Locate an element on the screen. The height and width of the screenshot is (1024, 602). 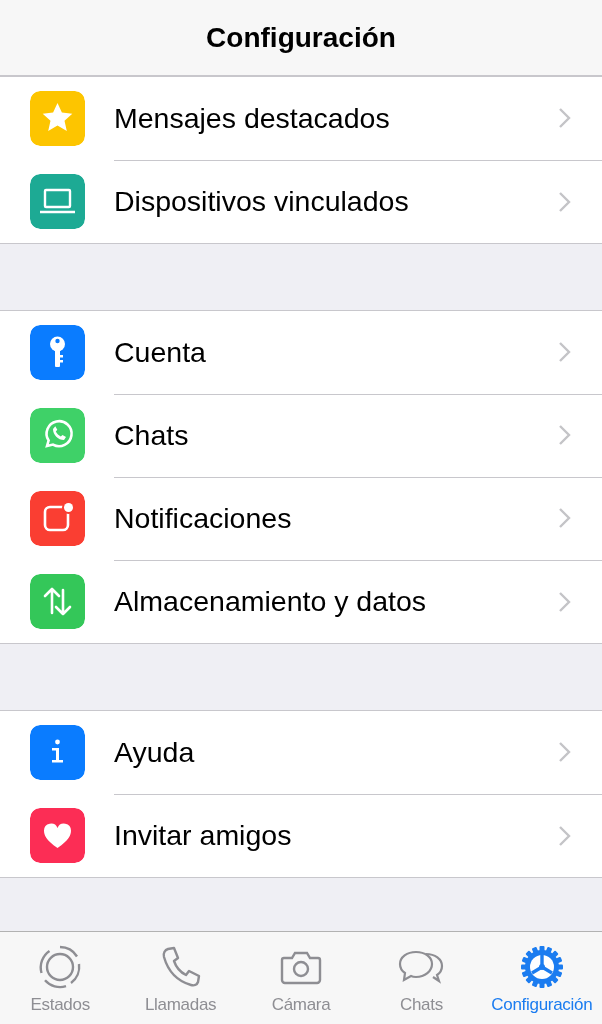
settings-item: Notificaciones is located at coordinates (301, 518).